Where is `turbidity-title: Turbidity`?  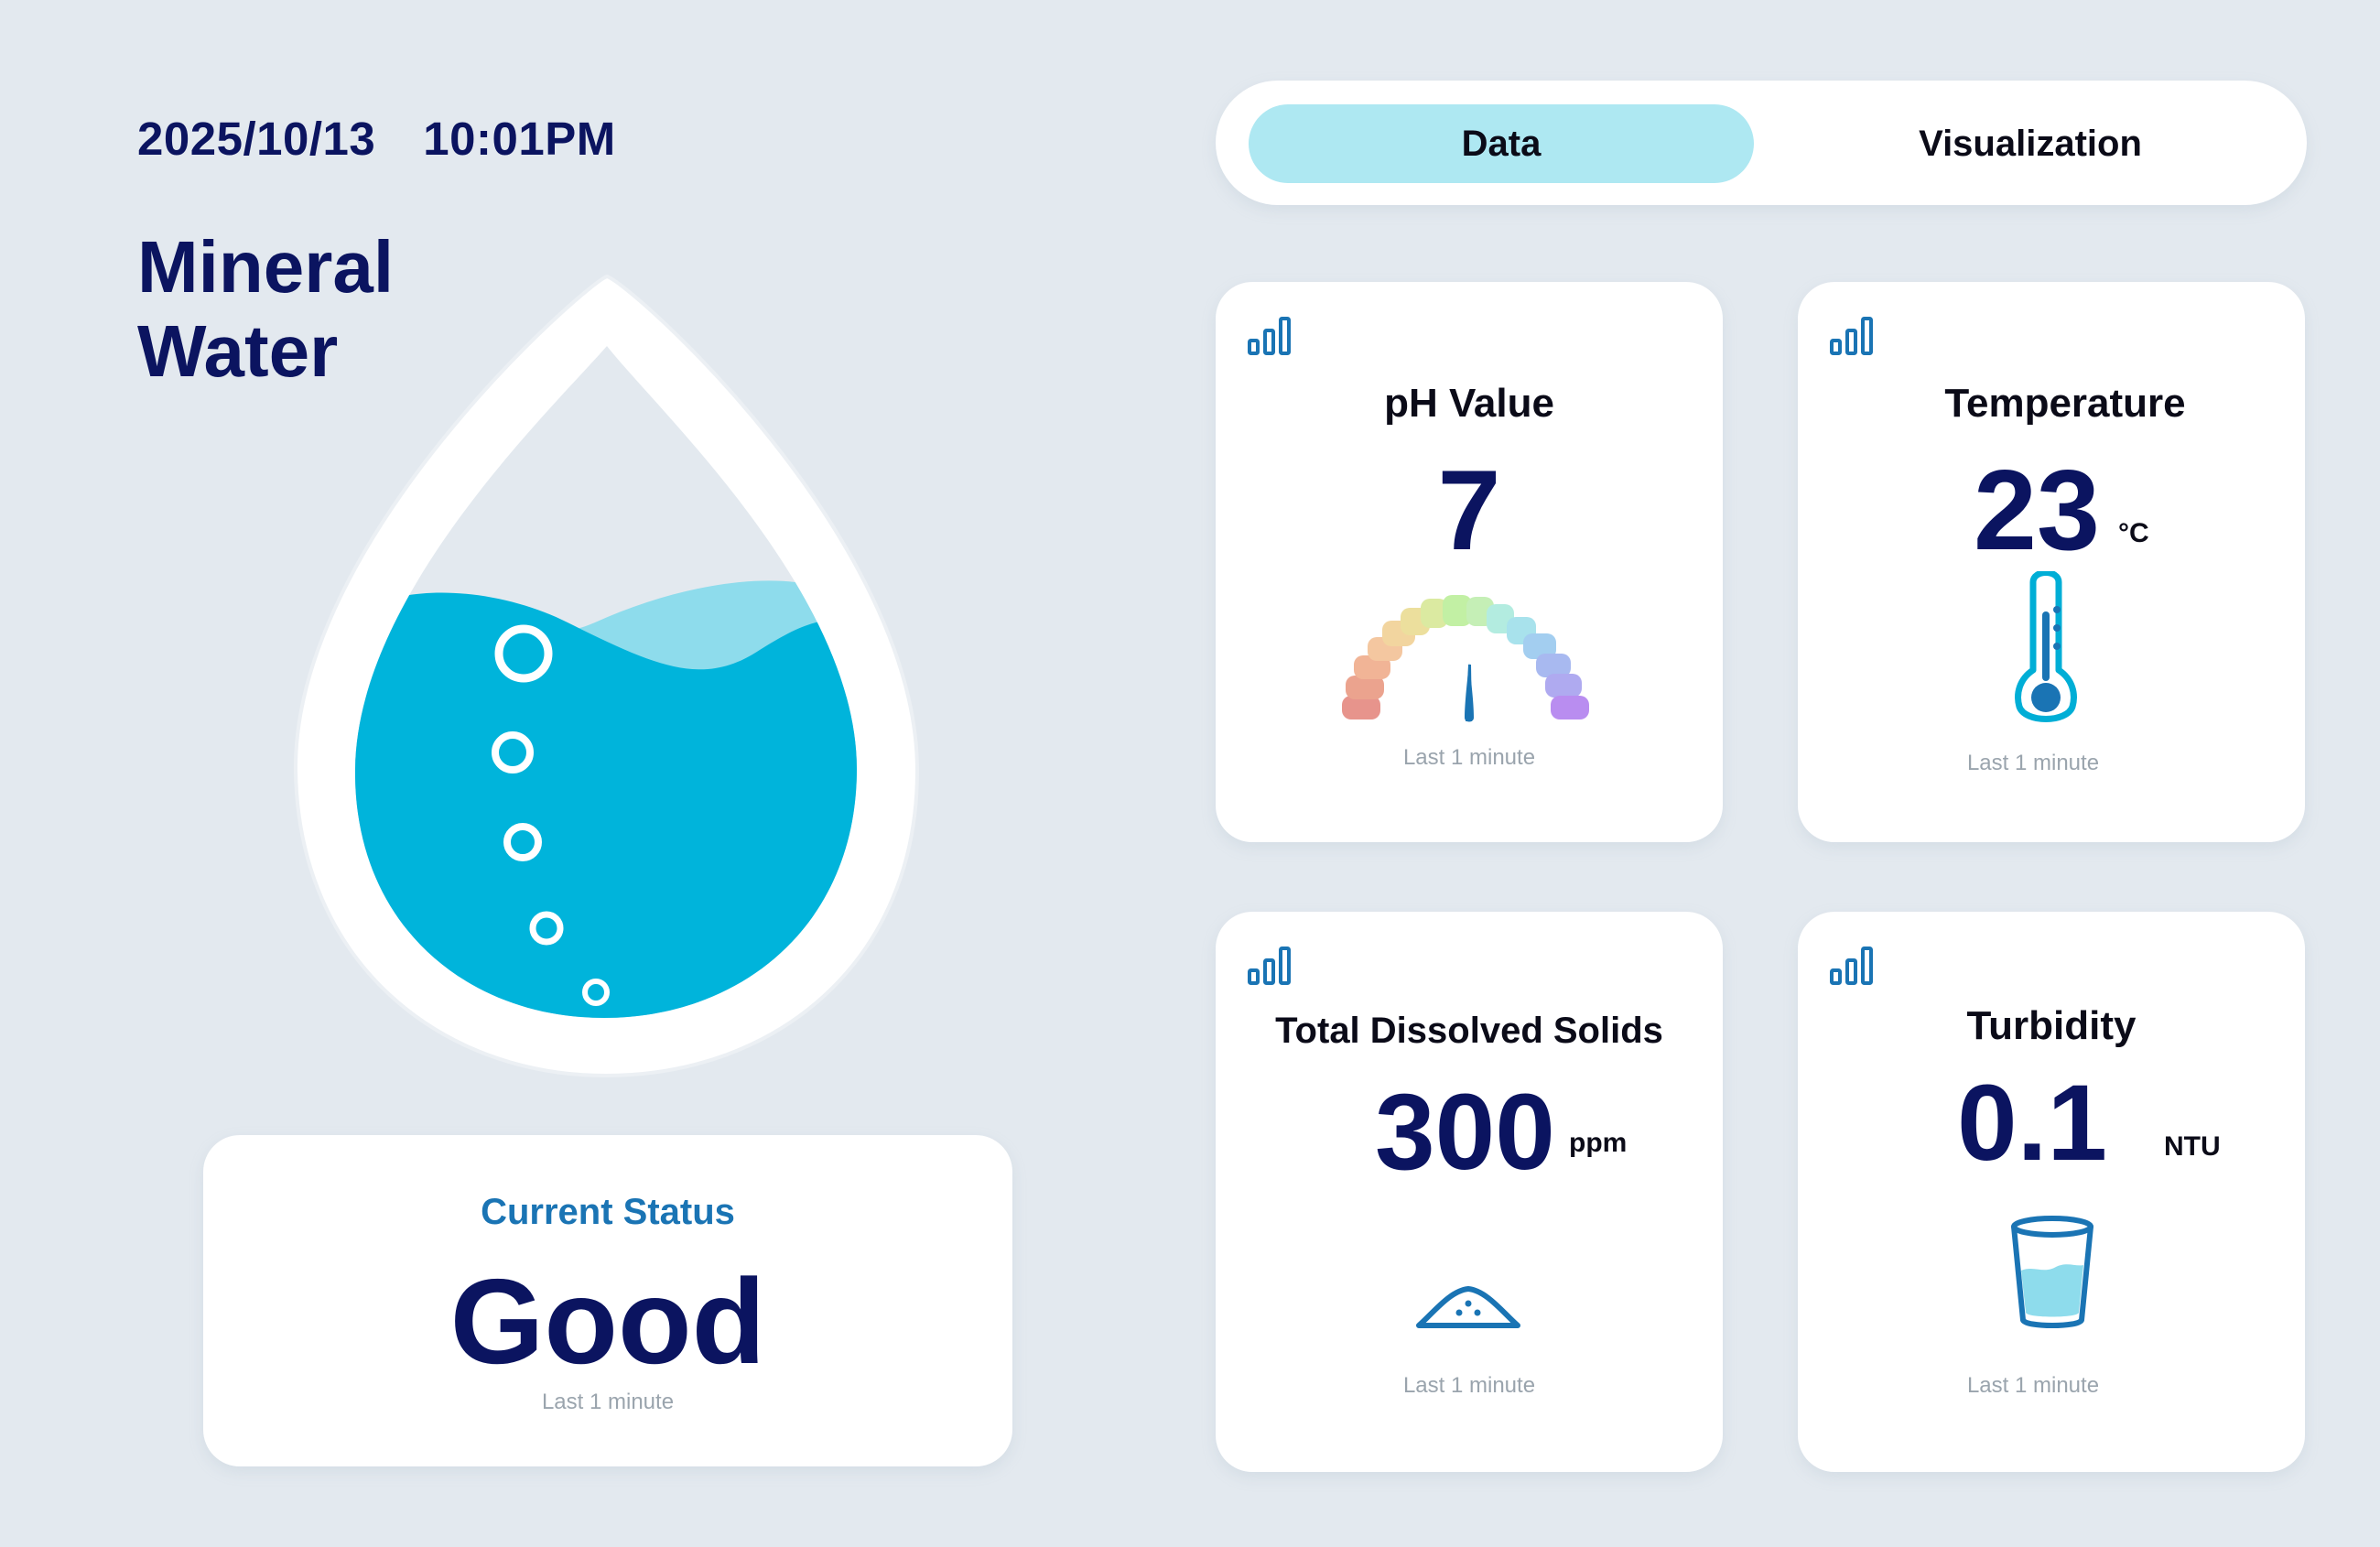 turbidity-title: Turbidity is located at coordinates (2051, 1025).